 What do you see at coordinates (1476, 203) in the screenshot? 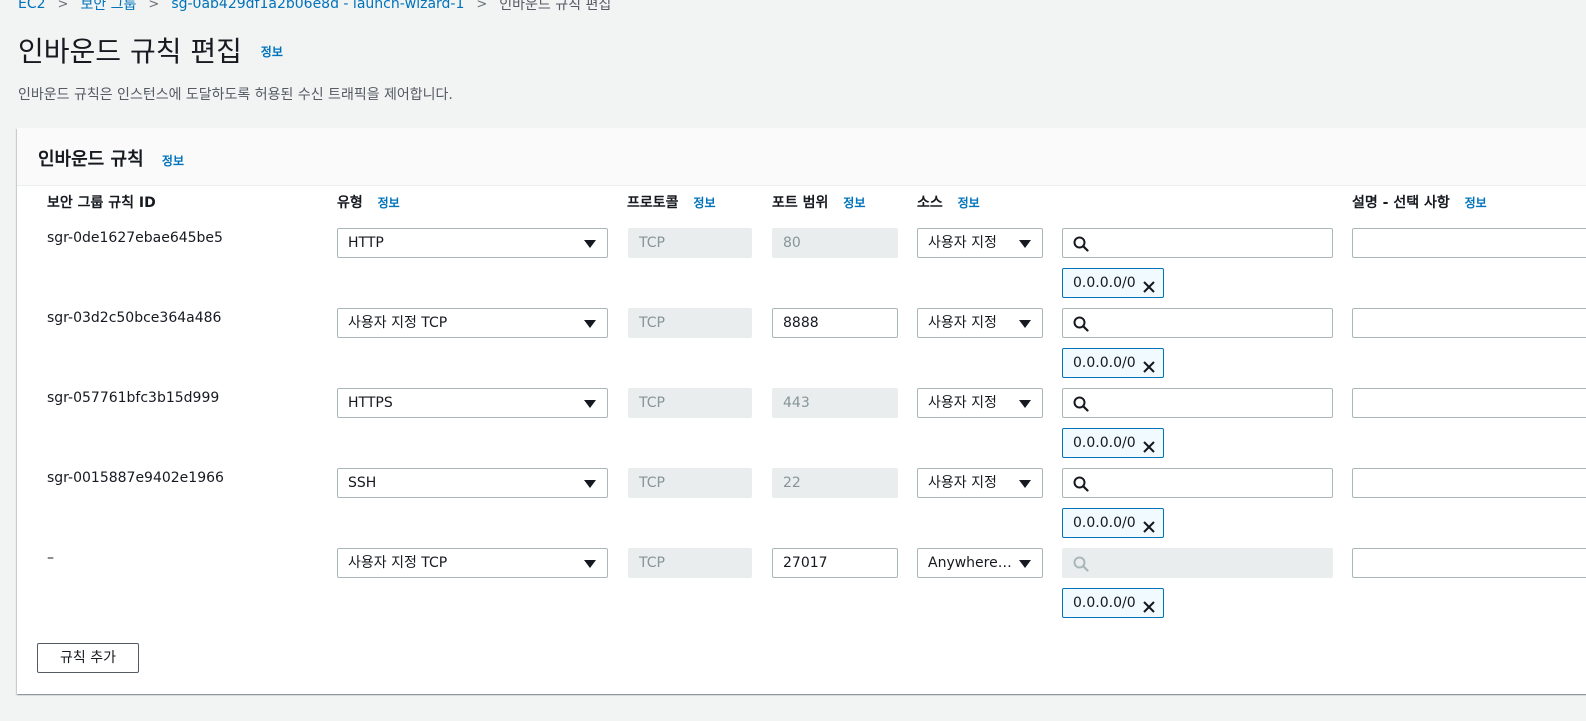
I see `description-info-link: 정보` at bounding box center [1476, 203].